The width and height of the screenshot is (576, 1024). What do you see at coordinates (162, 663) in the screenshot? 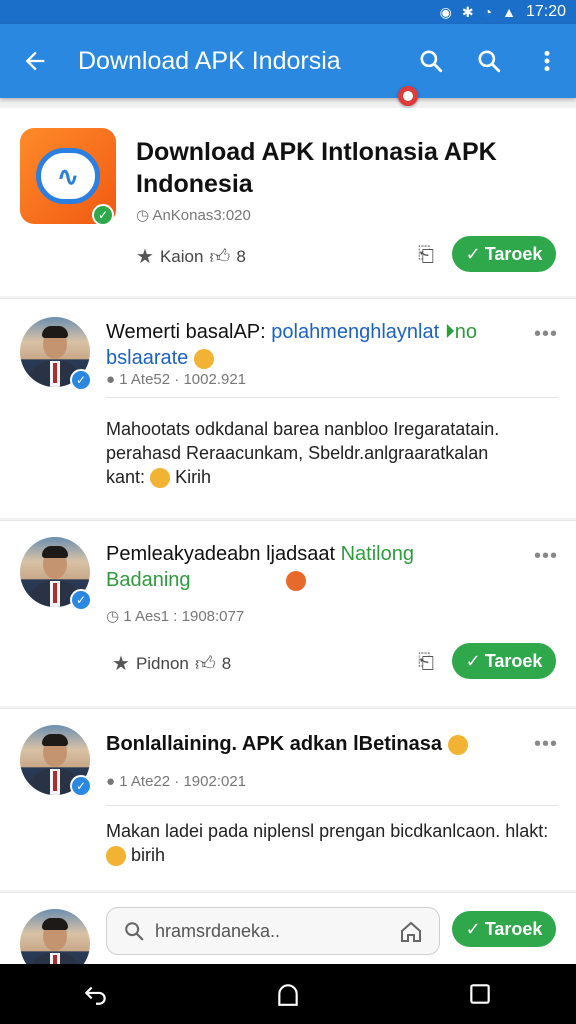
I see `rating-label: Pidnon` at bounding box center [162, 663].